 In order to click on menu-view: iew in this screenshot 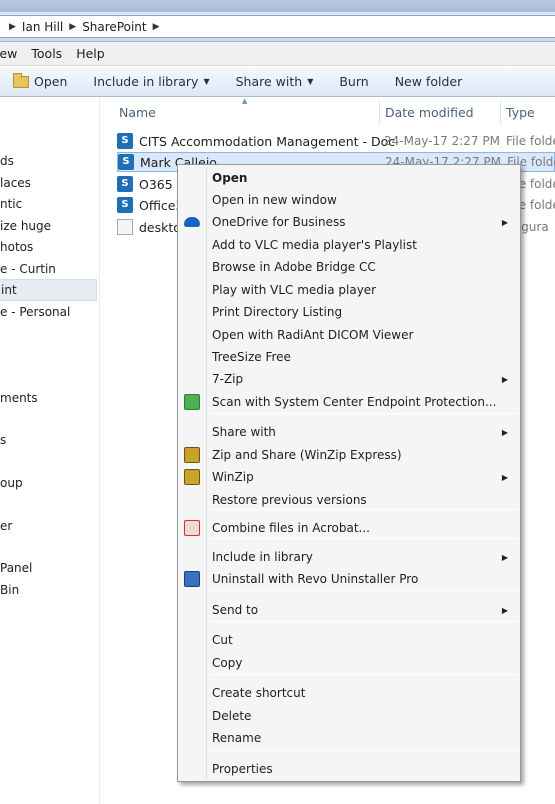, I will do `click(12, 53)`.